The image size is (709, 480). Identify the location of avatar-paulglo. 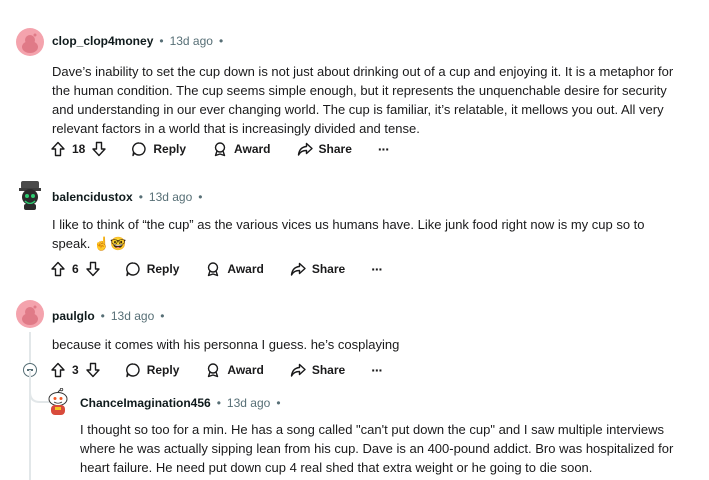
(30, 314).